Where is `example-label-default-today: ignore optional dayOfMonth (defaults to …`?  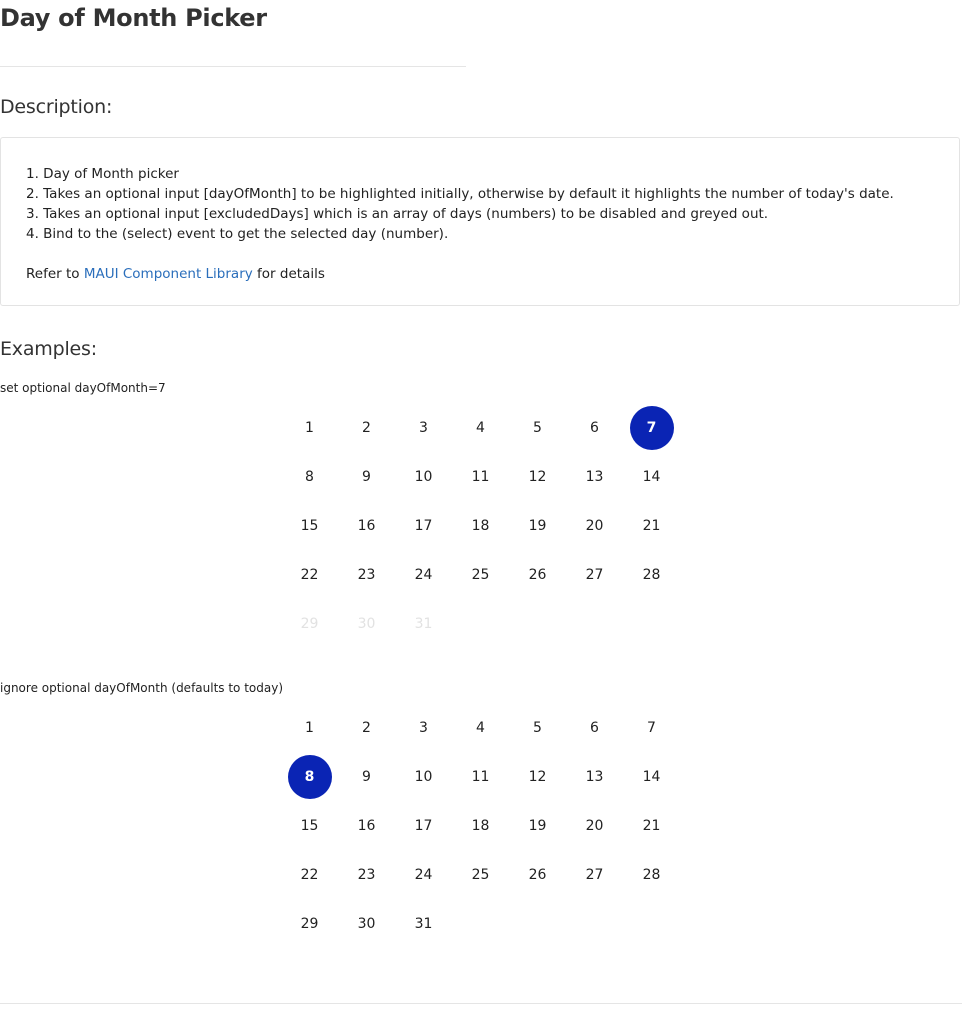 example-label-default-today: ignore optional dayOfMonth (defaults to … is located at coordinates (142, 688).